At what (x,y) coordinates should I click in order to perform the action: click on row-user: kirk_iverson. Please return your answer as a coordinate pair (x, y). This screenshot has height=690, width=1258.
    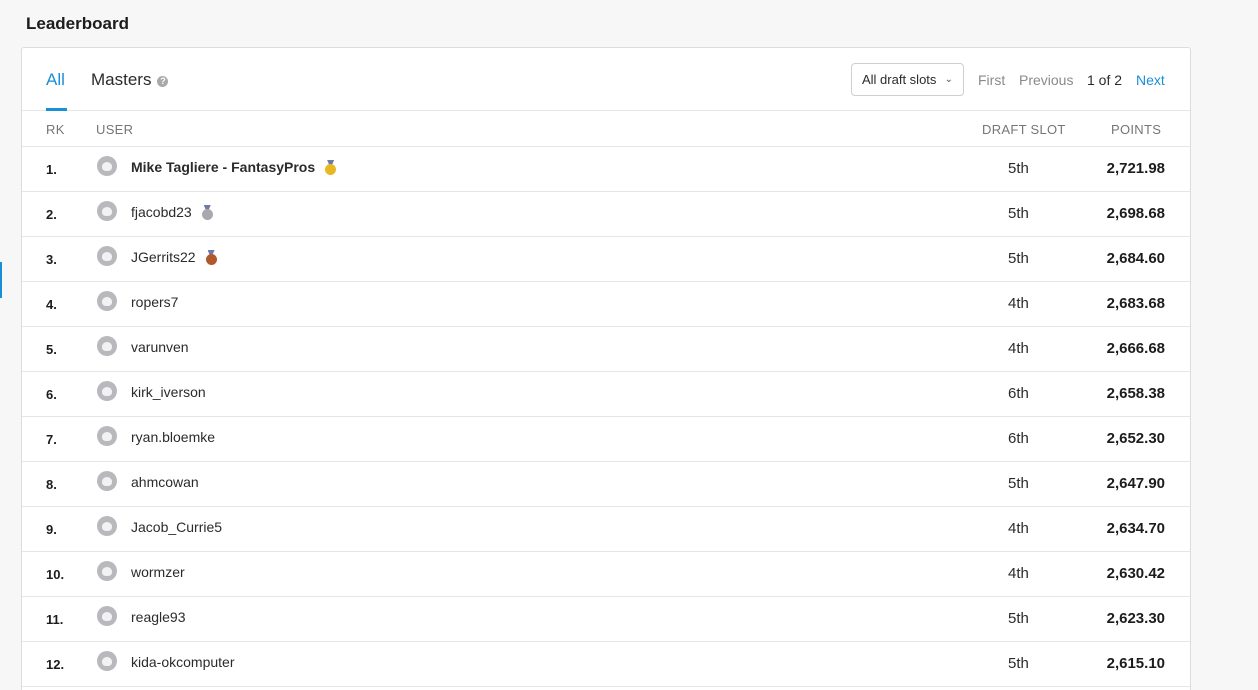
    Looking at the image, I should click on (168, 392).